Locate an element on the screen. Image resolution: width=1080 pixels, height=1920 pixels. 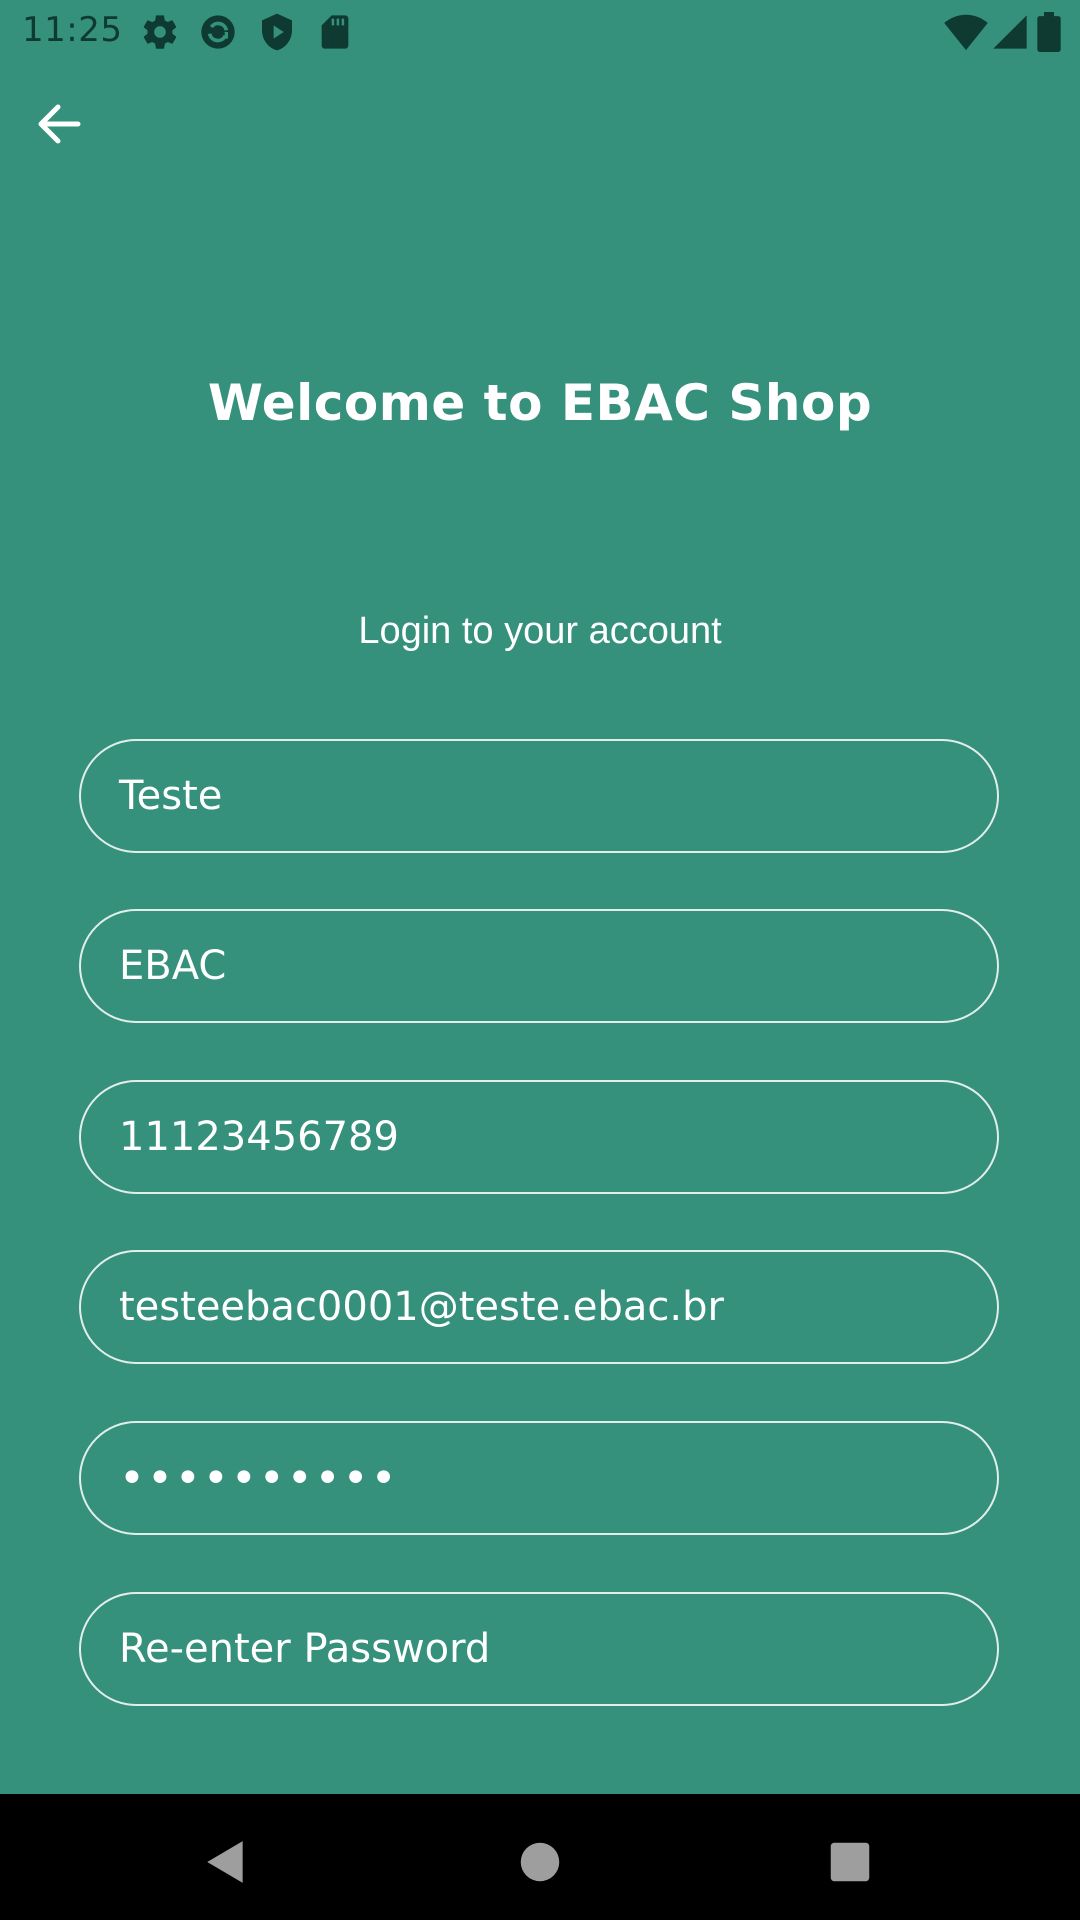
back-button is located at coordinates (58, 124).